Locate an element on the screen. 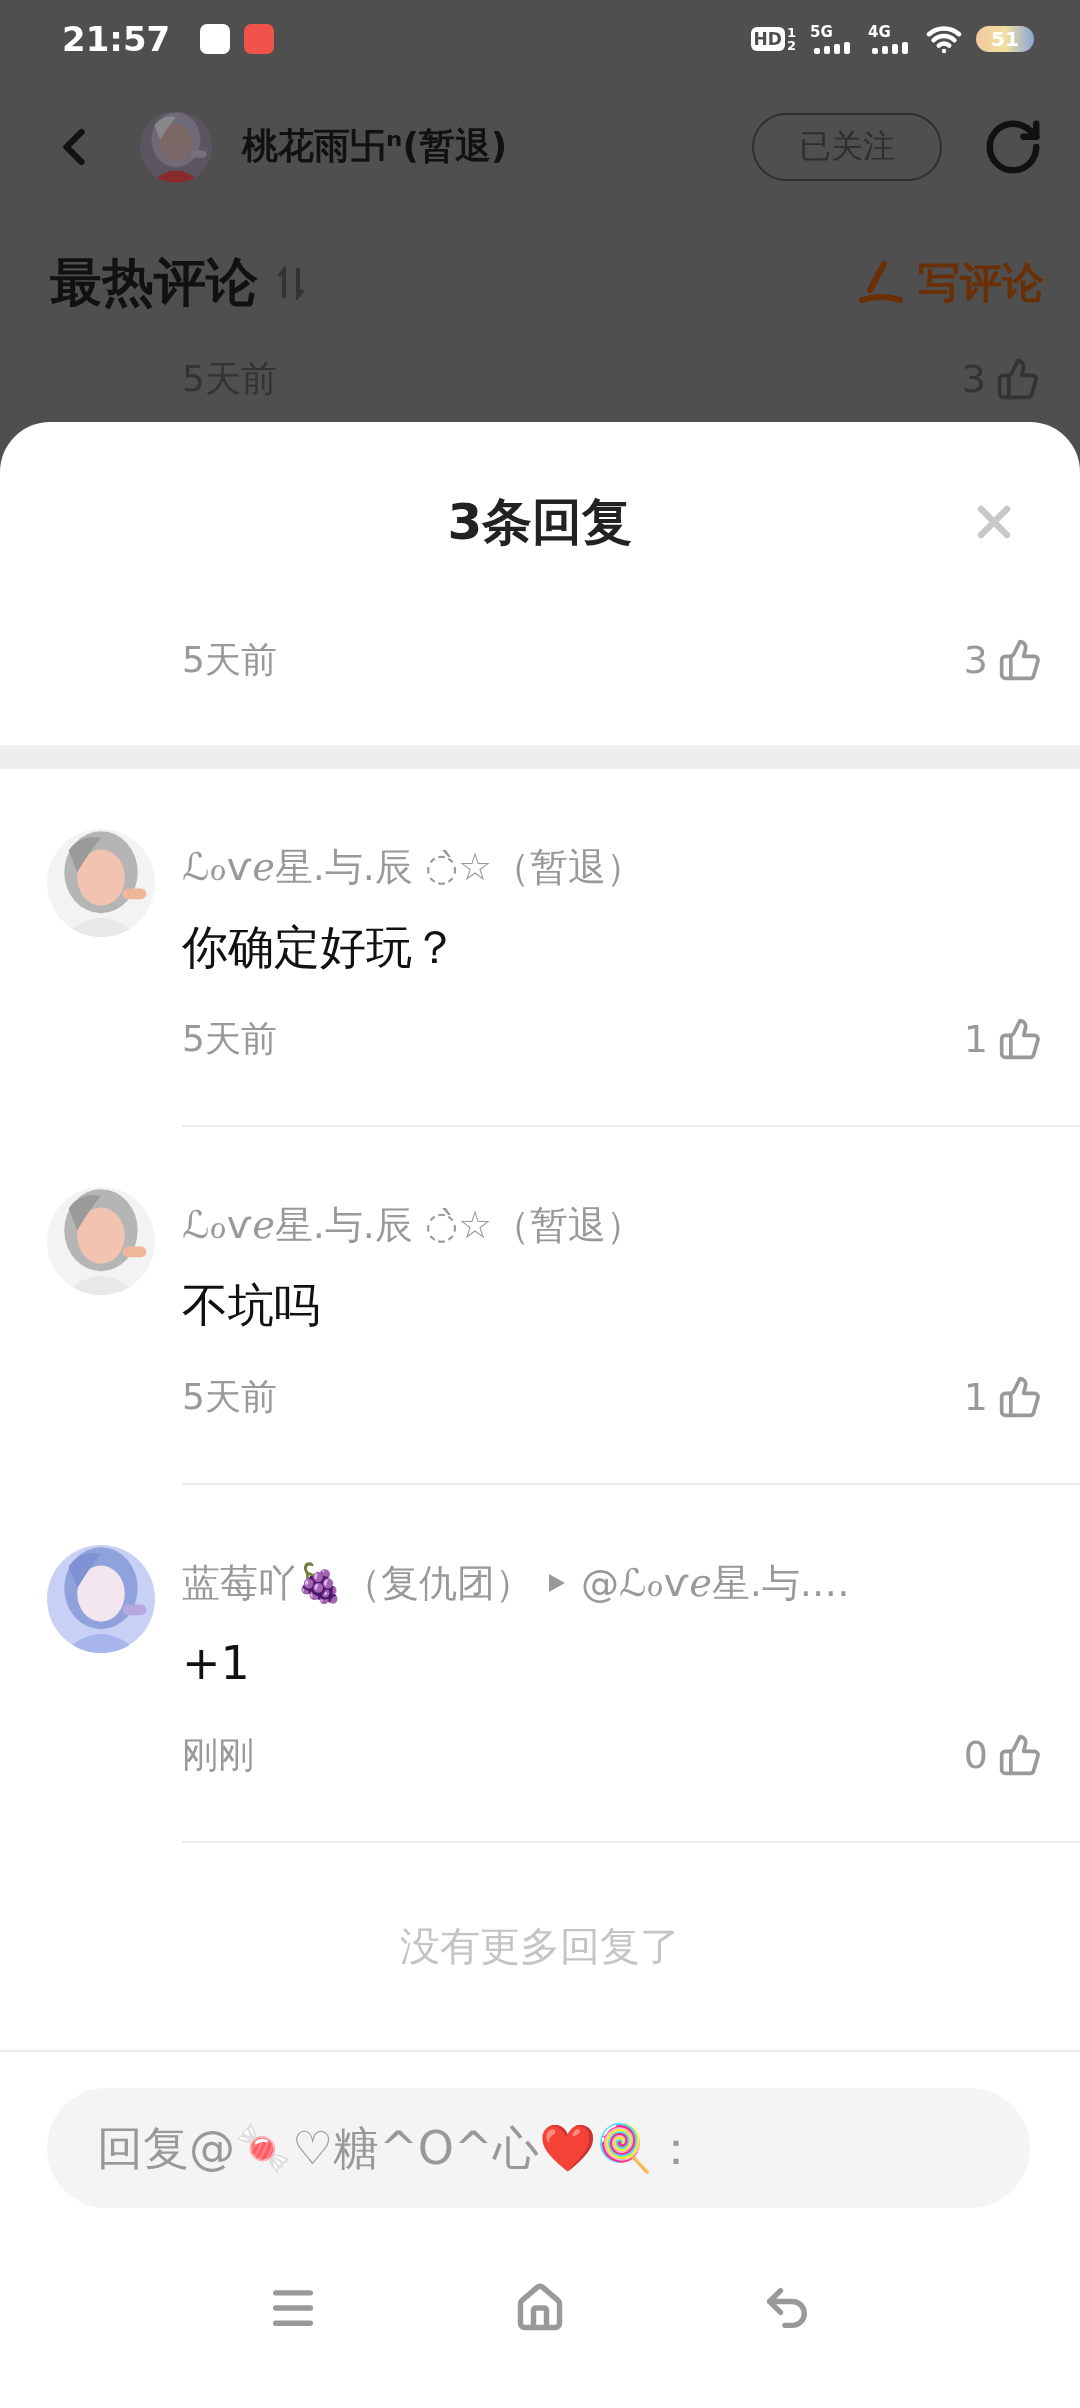 The height and width of the screenshot is (2408, 1080). reply-text: 不坑吗 is located at coordinates (251, 1305).